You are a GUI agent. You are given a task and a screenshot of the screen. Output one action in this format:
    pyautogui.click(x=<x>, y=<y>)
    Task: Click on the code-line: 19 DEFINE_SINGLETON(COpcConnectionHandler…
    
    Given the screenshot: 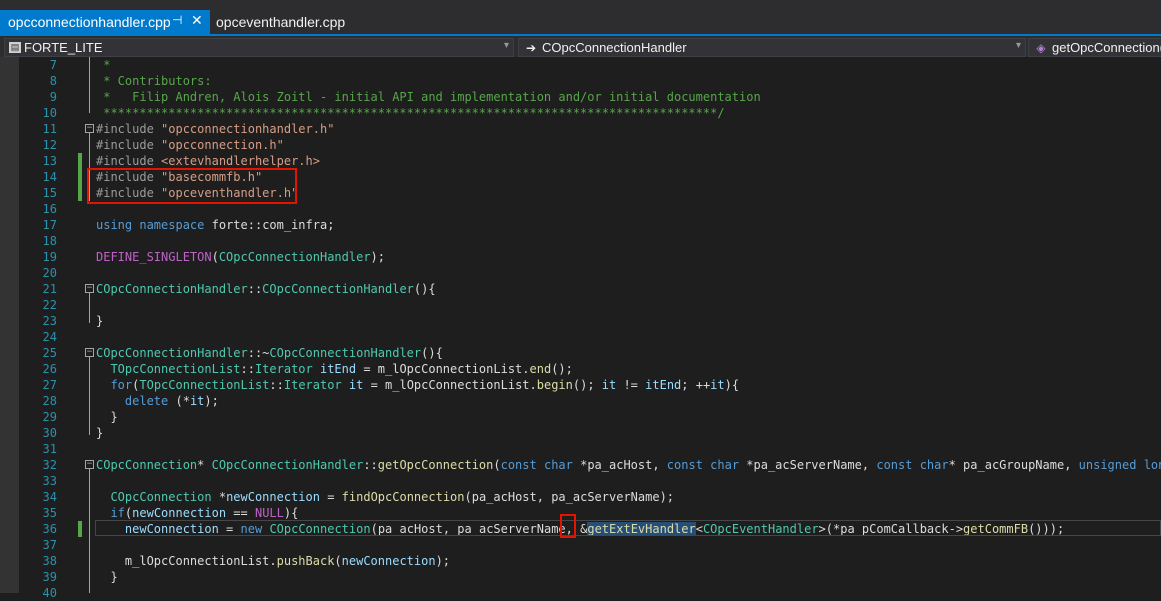 What is the action you would take?
    pyautogui.click(x=580, y=257)
    